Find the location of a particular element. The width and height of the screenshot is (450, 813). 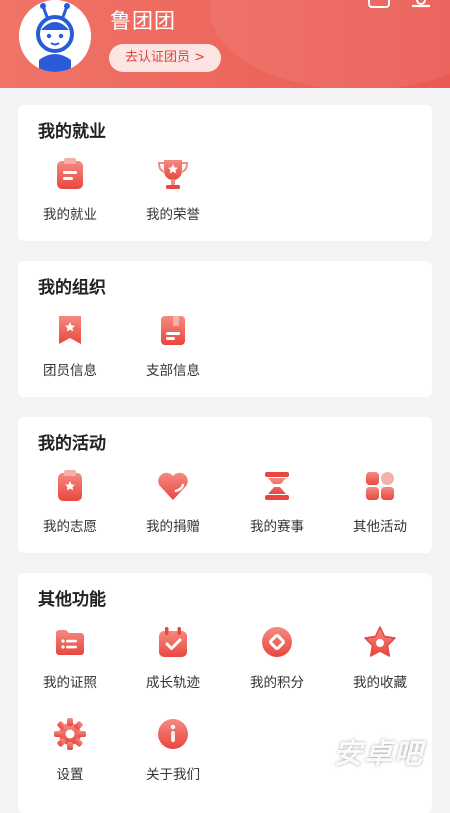

menu-item-member-info: 团员信息 is located at coordinates (70, 346).